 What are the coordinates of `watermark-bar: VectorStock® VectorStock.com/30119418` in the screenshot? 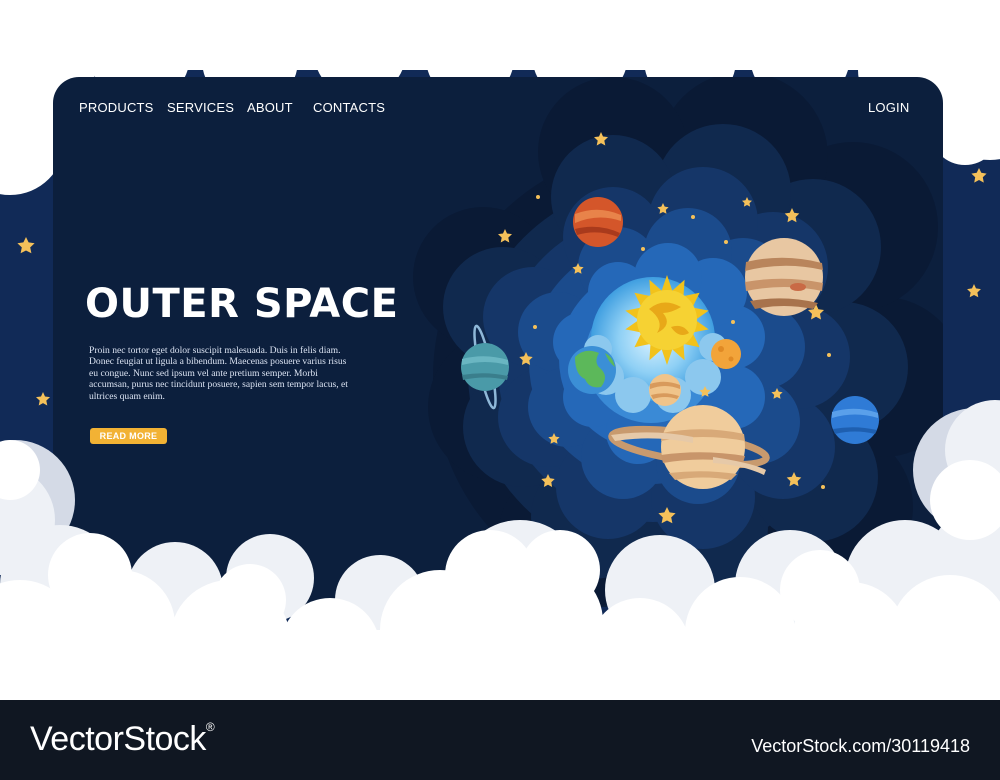 It's located at (500, 740).